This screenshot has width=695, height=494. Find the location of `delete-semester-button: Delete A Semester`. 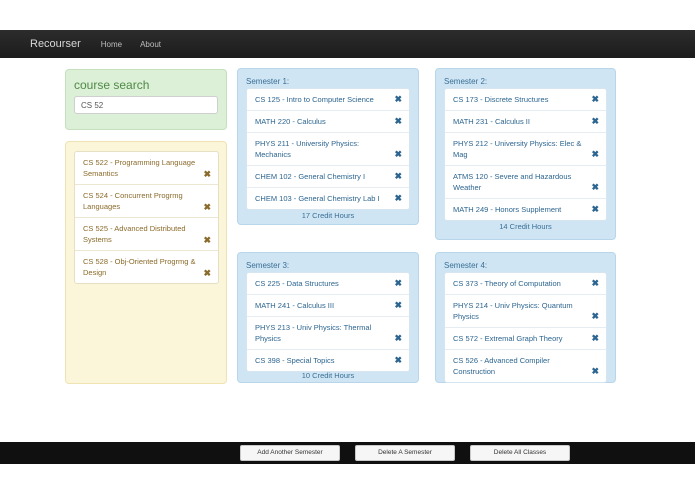

delete-semester-button: Delete A Semester is located at coordinates (405, 453).